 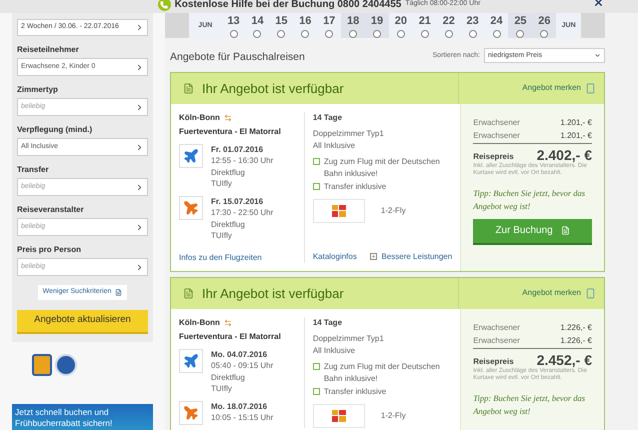 I want to click on calendar-day: 14, so click(x=258, y=25).